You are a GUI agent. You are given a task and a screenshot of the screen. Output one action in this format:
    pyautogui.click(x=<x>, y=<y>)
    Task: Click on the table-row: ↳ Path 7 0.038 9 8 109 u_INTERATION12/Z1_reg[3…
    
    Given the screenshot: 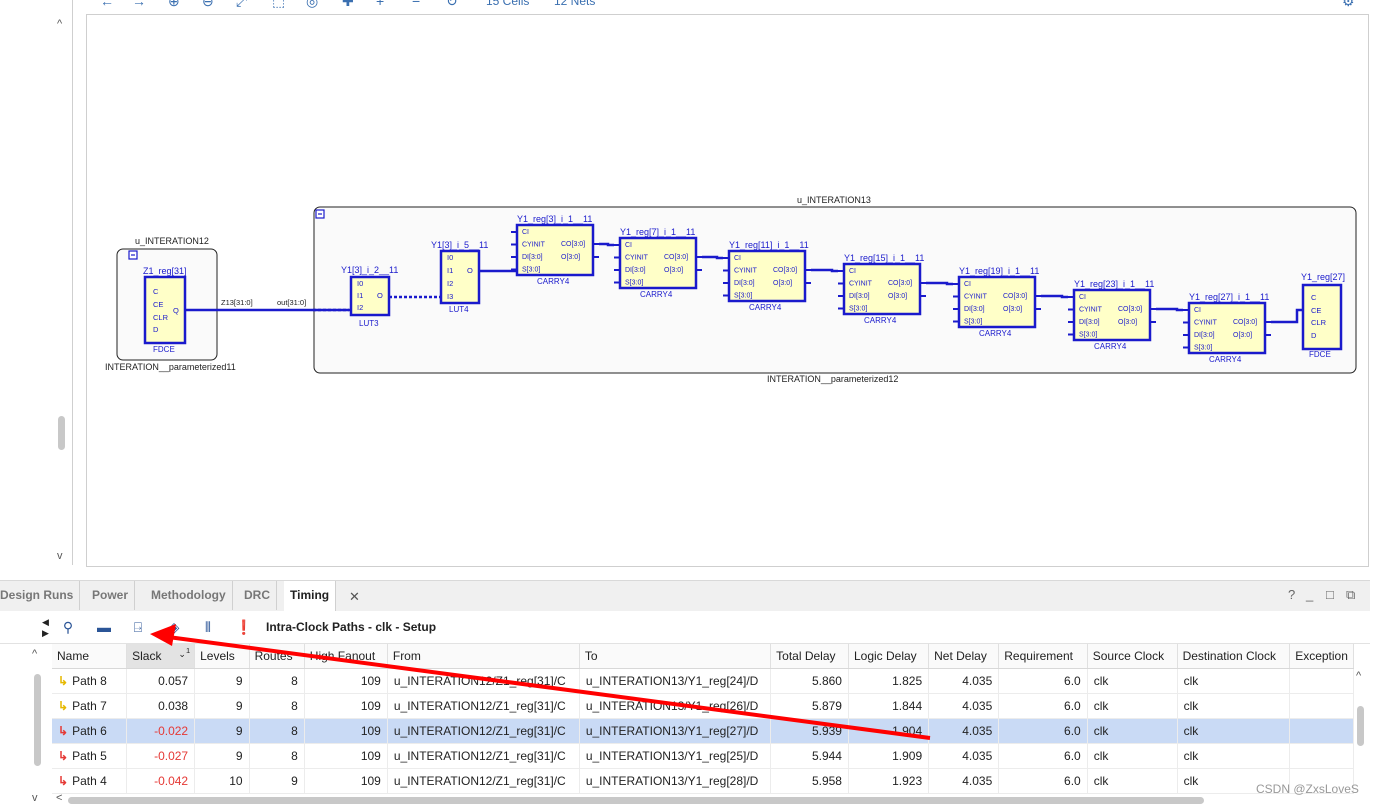 What is the action you would take?
    pyautogui.click(x=703, y=706)
    